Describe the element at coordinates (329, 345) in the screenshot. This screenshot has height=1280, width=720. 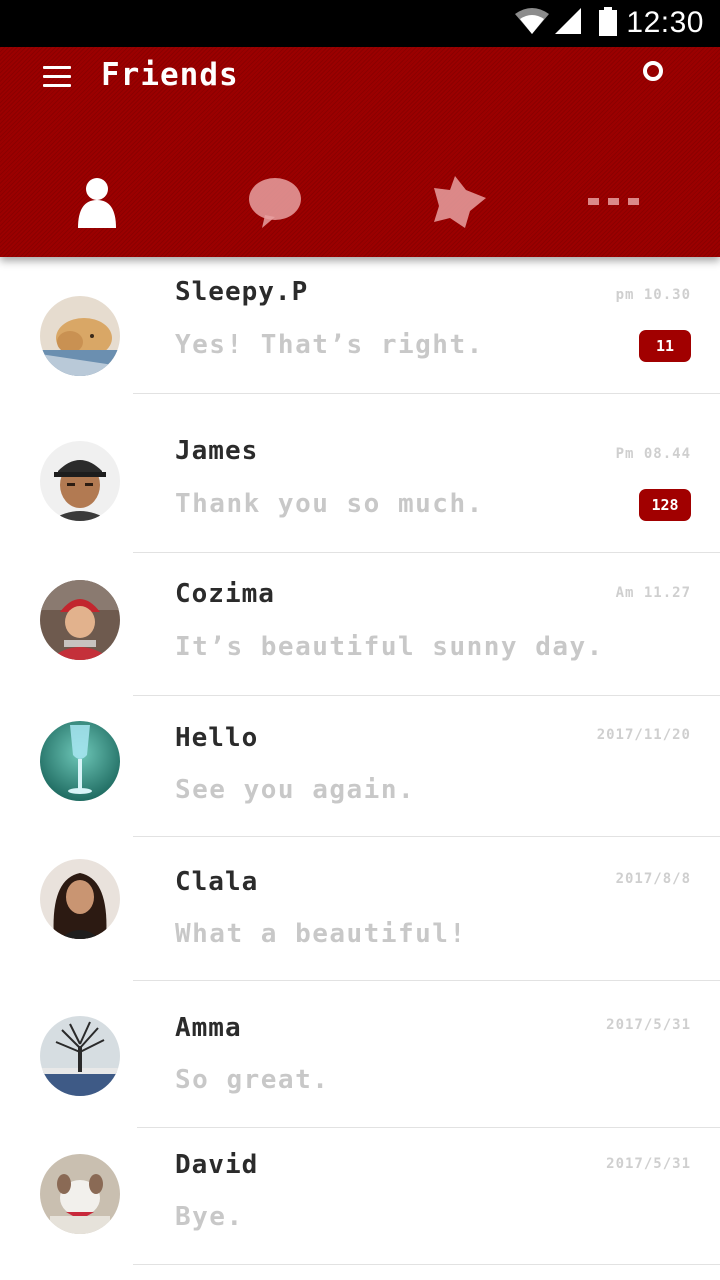
I see `message-preview: Yes! That’s right.` at that location.